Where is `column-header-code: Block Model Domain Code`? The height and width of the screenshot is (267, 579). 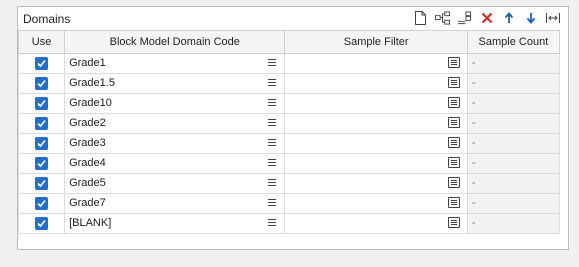
column-header-code: Block Model Domain Code is located at coordinates (175, 42).